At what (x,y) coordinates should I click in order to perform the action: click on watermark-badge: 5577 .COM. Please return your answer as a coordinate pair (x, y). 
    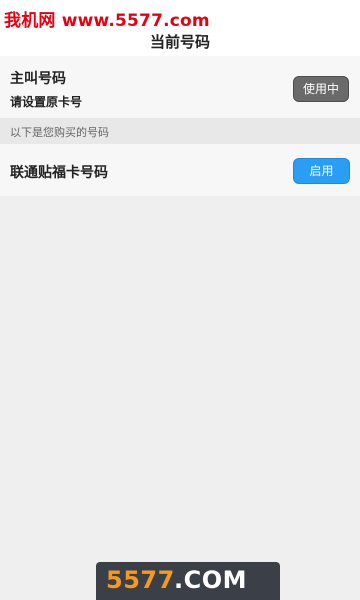
    Looking at the image, I should click on (188, 581).